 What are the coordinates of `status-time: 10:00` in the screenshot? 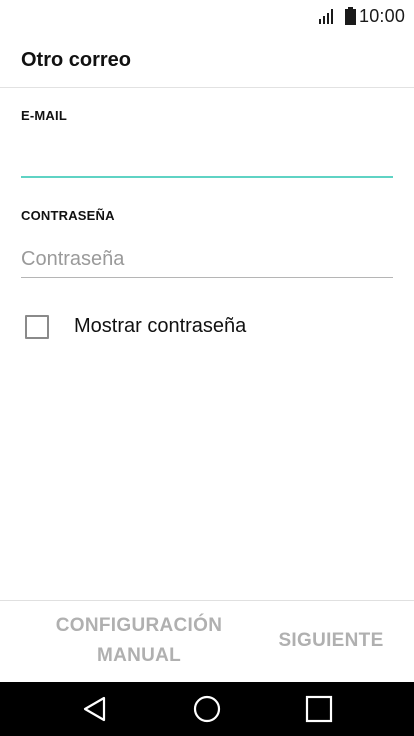 It's located at (382, 16).